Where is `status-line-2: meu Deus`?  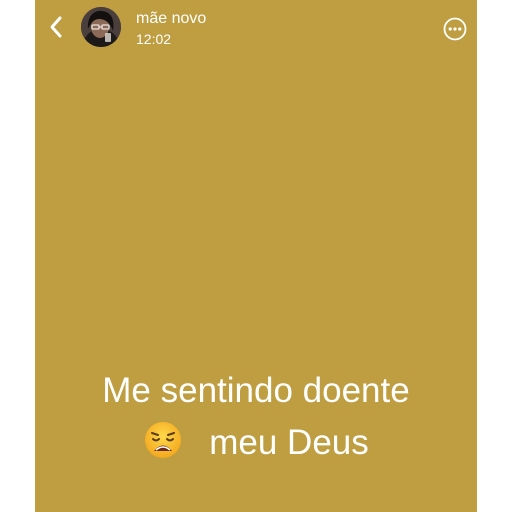 status-line-2: meu Deus is located at coordinates (289, 442).